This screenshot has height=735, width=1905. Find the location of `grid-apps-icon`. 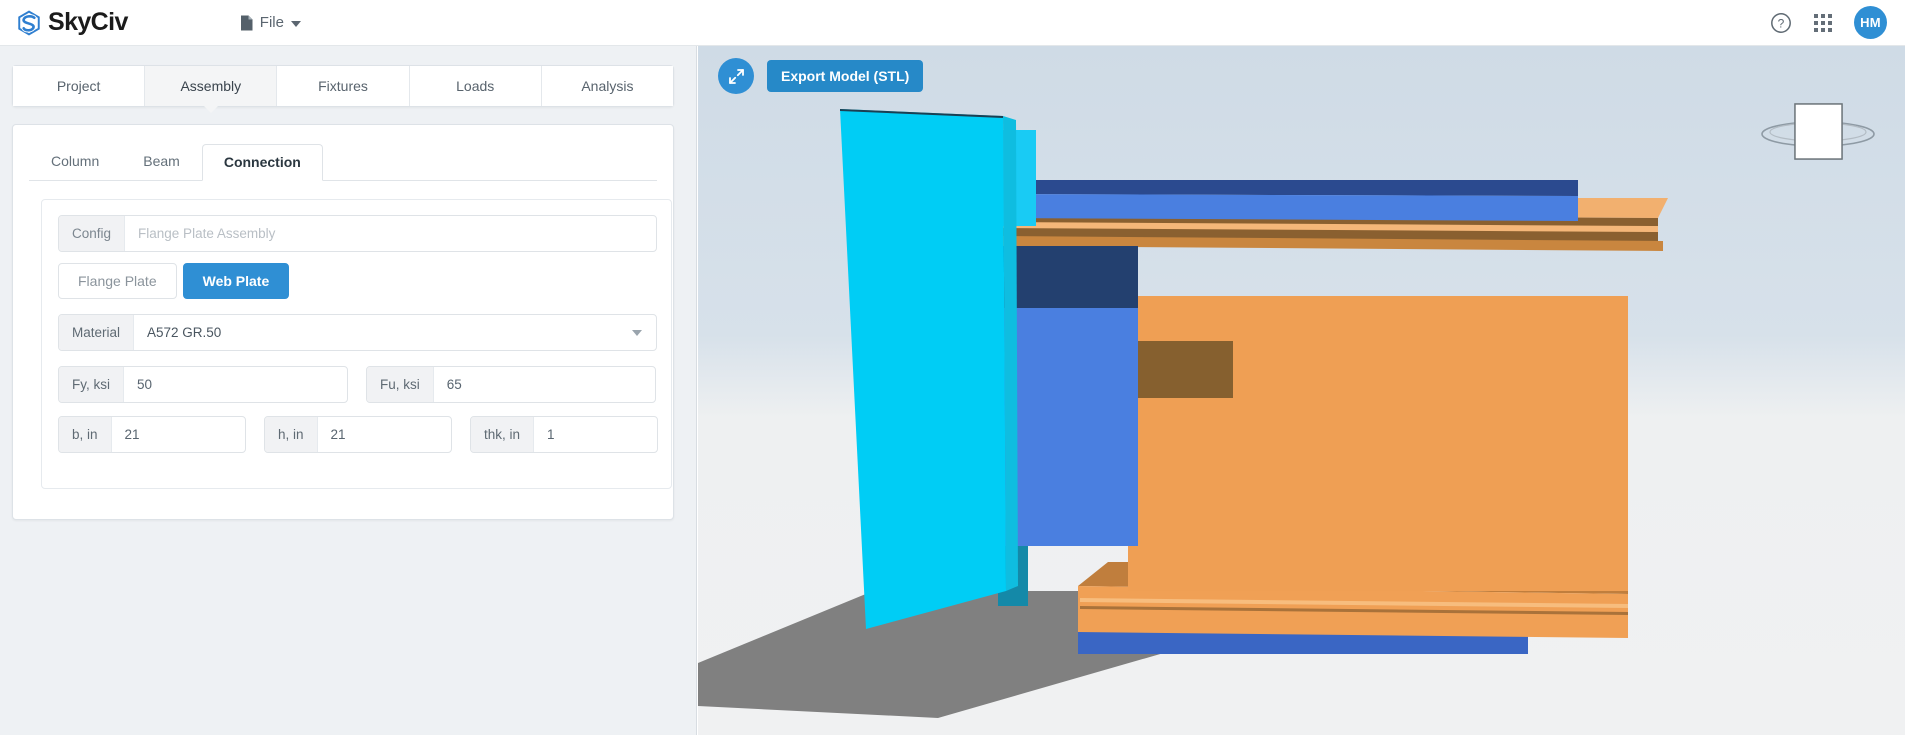

grid-apps-icon is located at coordinates (1823, 22).